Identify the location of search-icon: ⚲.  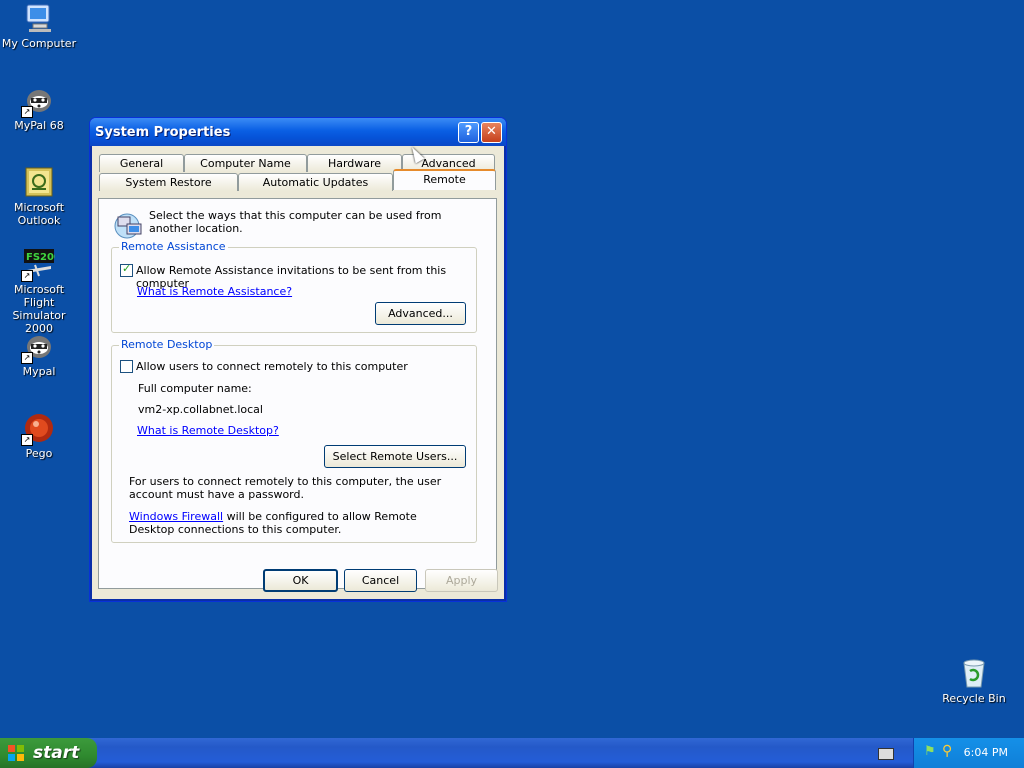
(947, 751).